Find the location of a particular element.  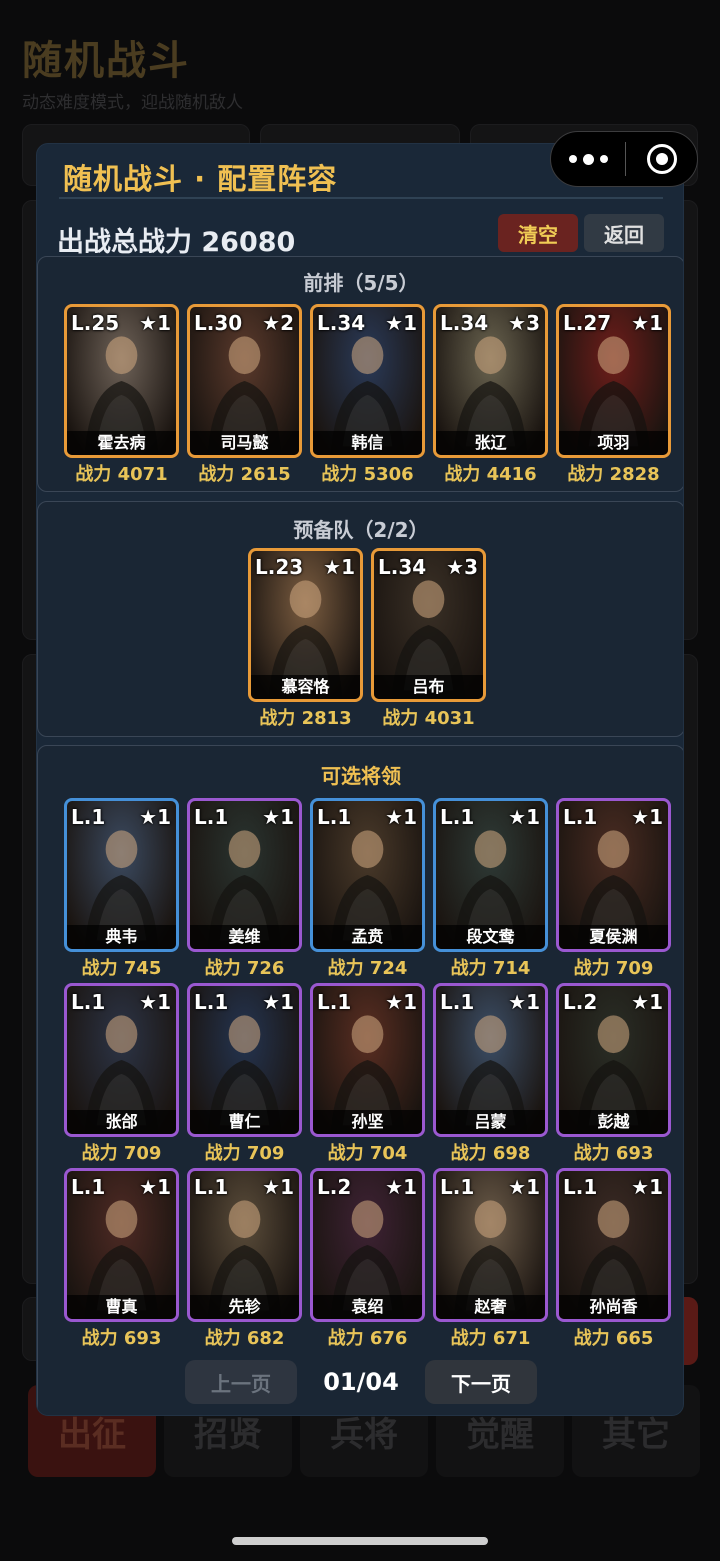

general-portrait: L.34 ★3 张辽 is located at coordinates (490, 381).